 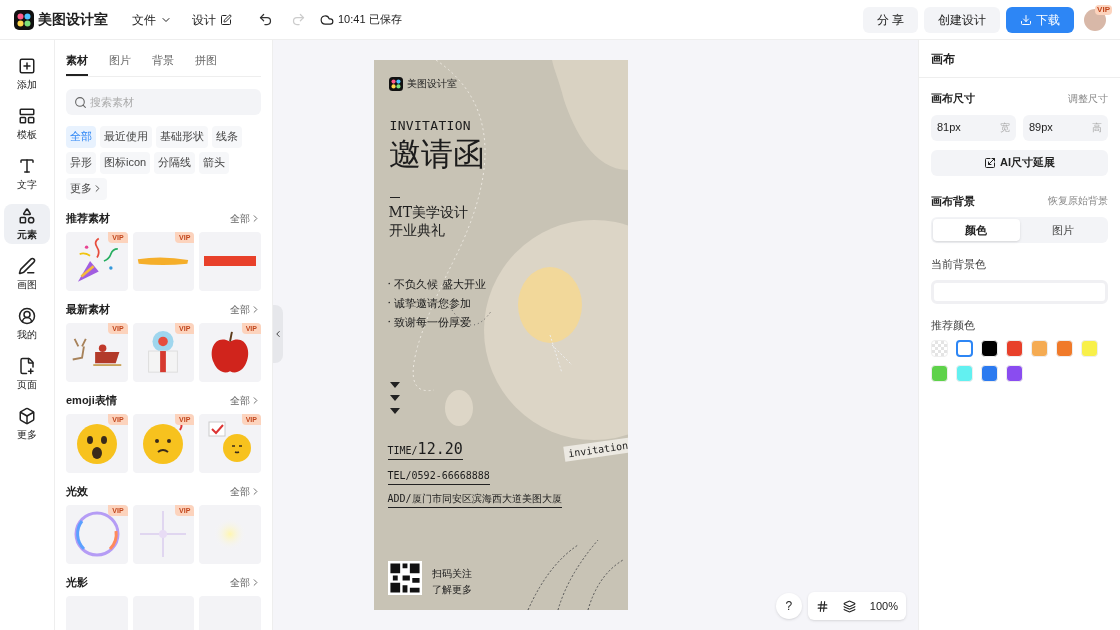 What do you see at coordinates (298, 19) in the screenshot?
I see `redo-icon` at bounding box center [298, 19].